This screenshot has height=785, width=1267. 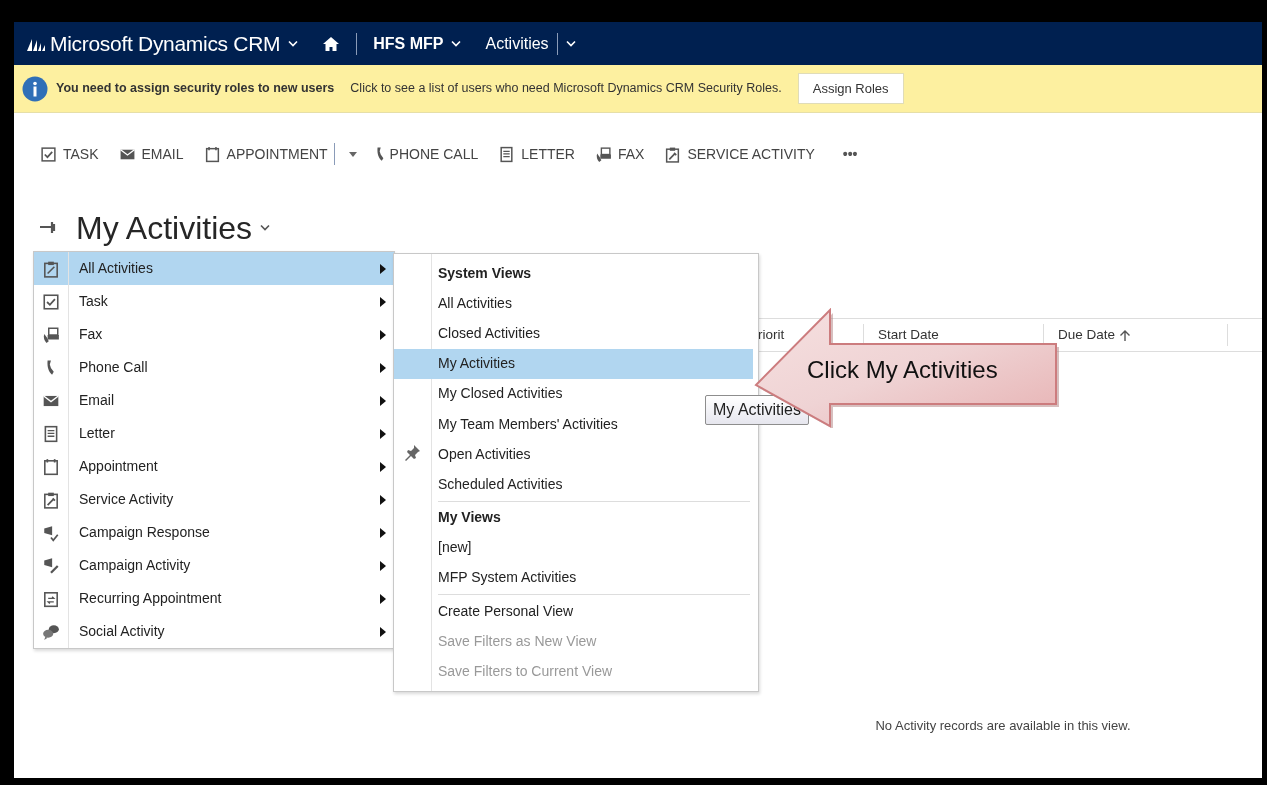 I want to click on column-header: Start Date, so click(x=908, y=335).